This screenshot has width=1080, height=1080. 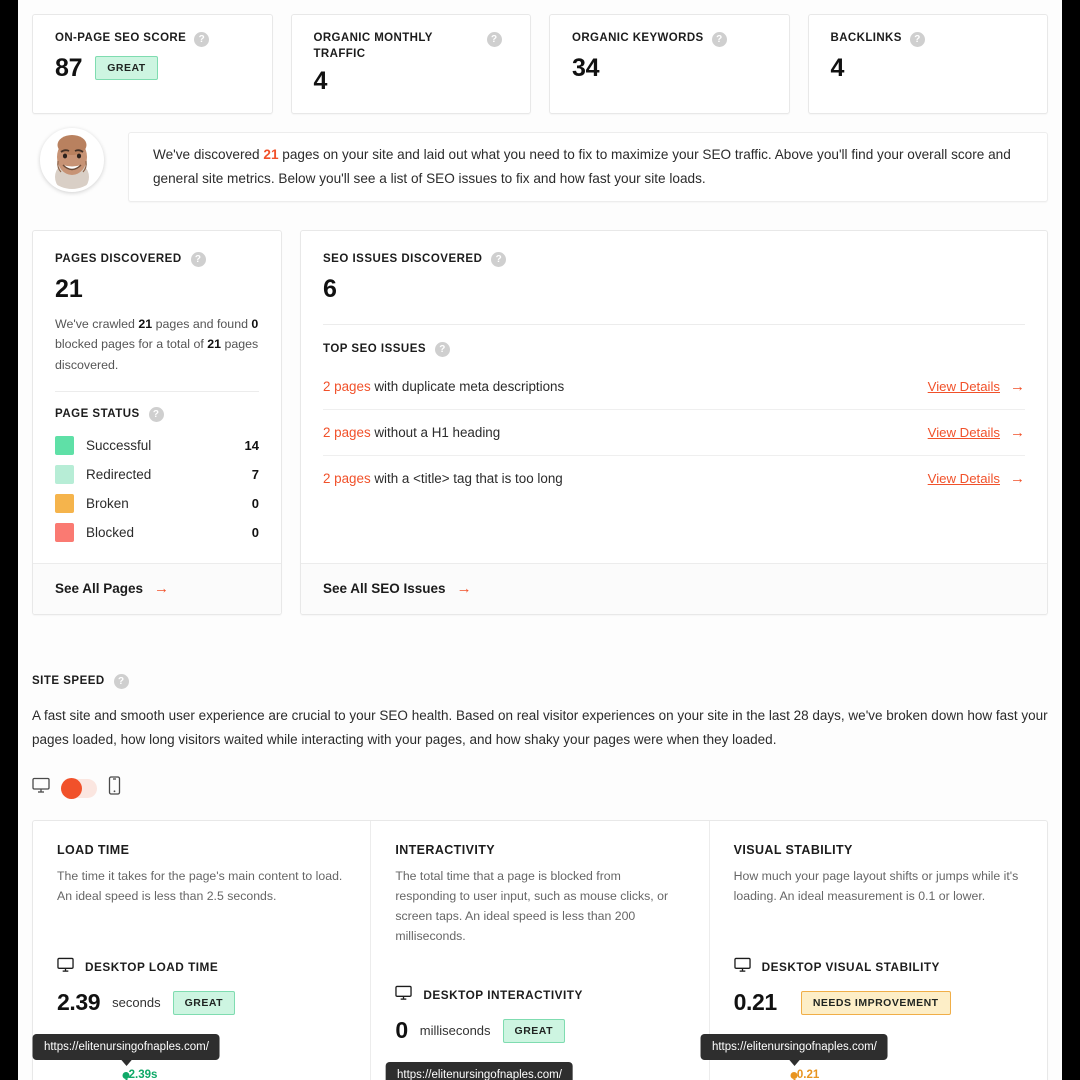 What do you see at coordinates (808, 1074) in the screenshot?
I see `marker-label: 0.21` at bounding box center [808, 1074].